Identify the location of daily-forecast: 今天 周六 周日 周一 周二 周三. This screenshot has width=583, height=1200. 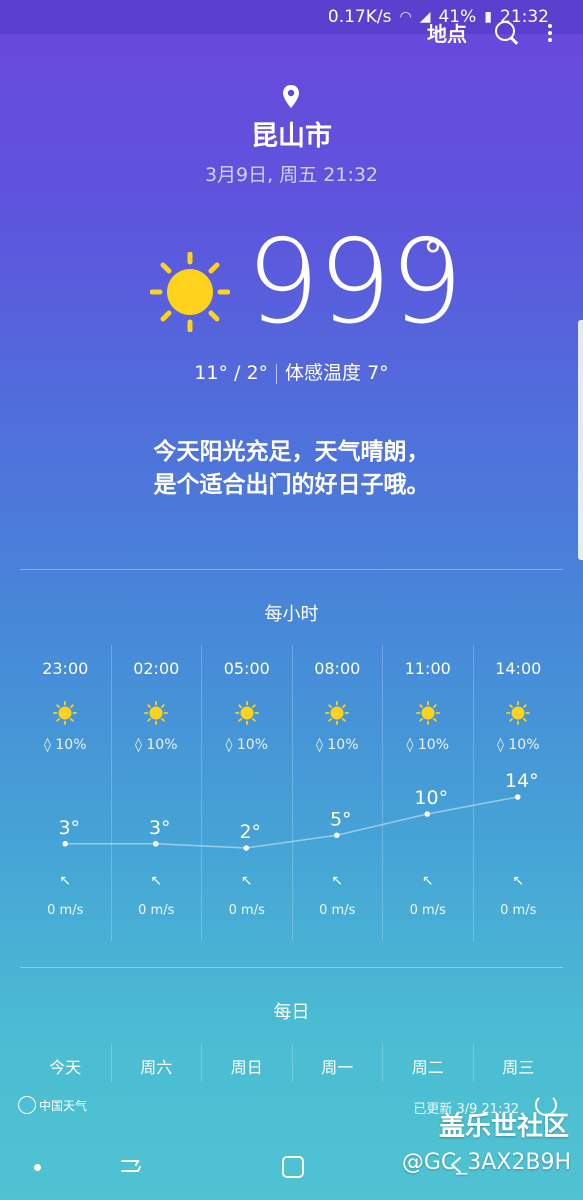
(291, 1063).